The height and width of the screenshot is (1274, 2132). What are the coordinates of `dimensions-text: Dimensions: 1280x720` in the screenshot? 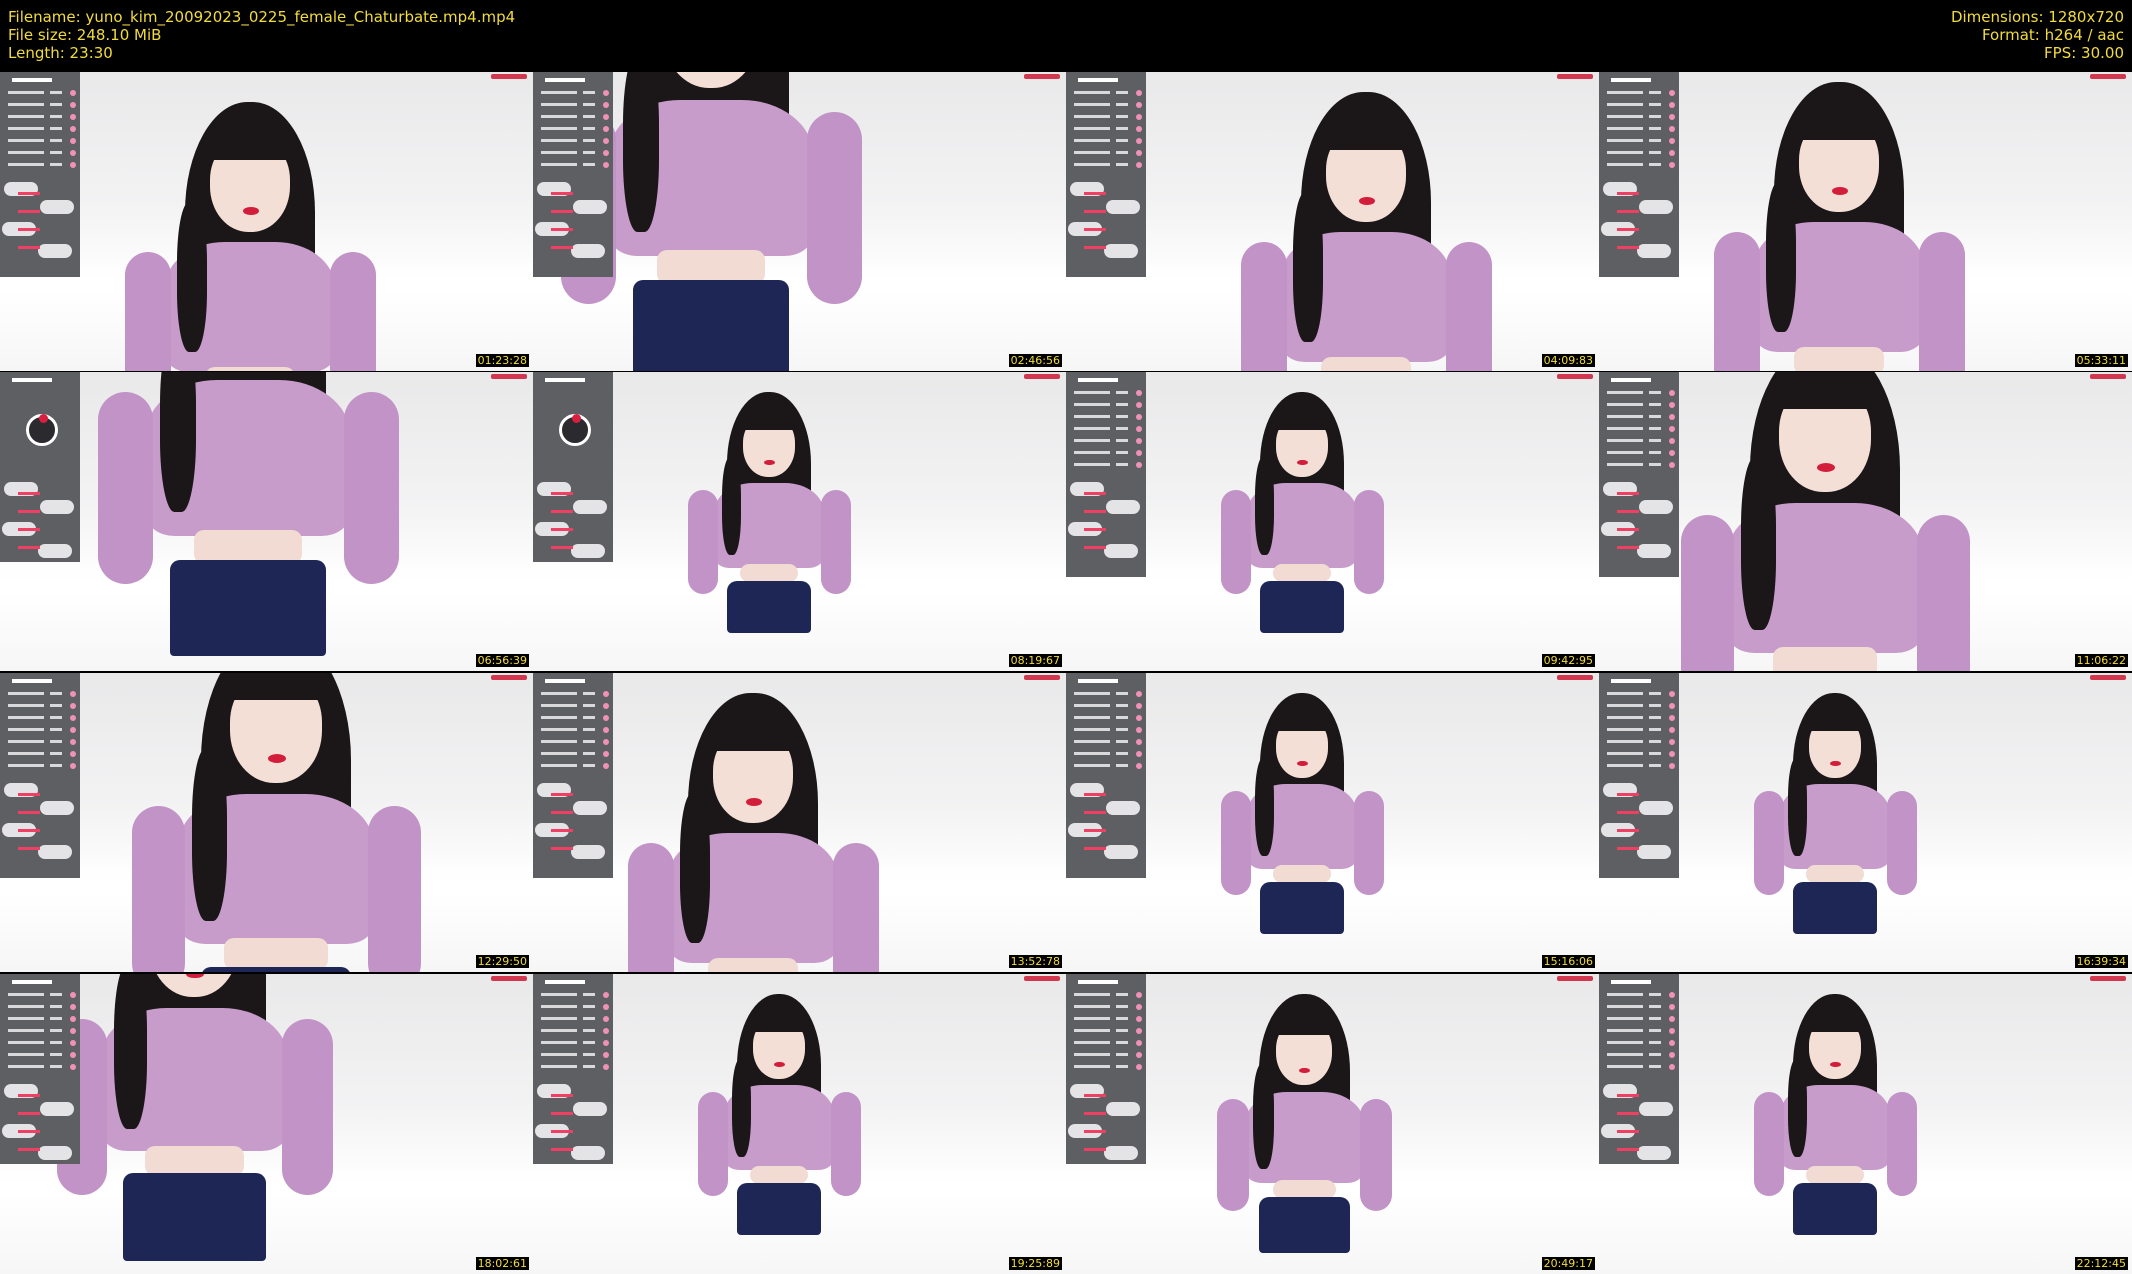 It's located at (2037, 17).